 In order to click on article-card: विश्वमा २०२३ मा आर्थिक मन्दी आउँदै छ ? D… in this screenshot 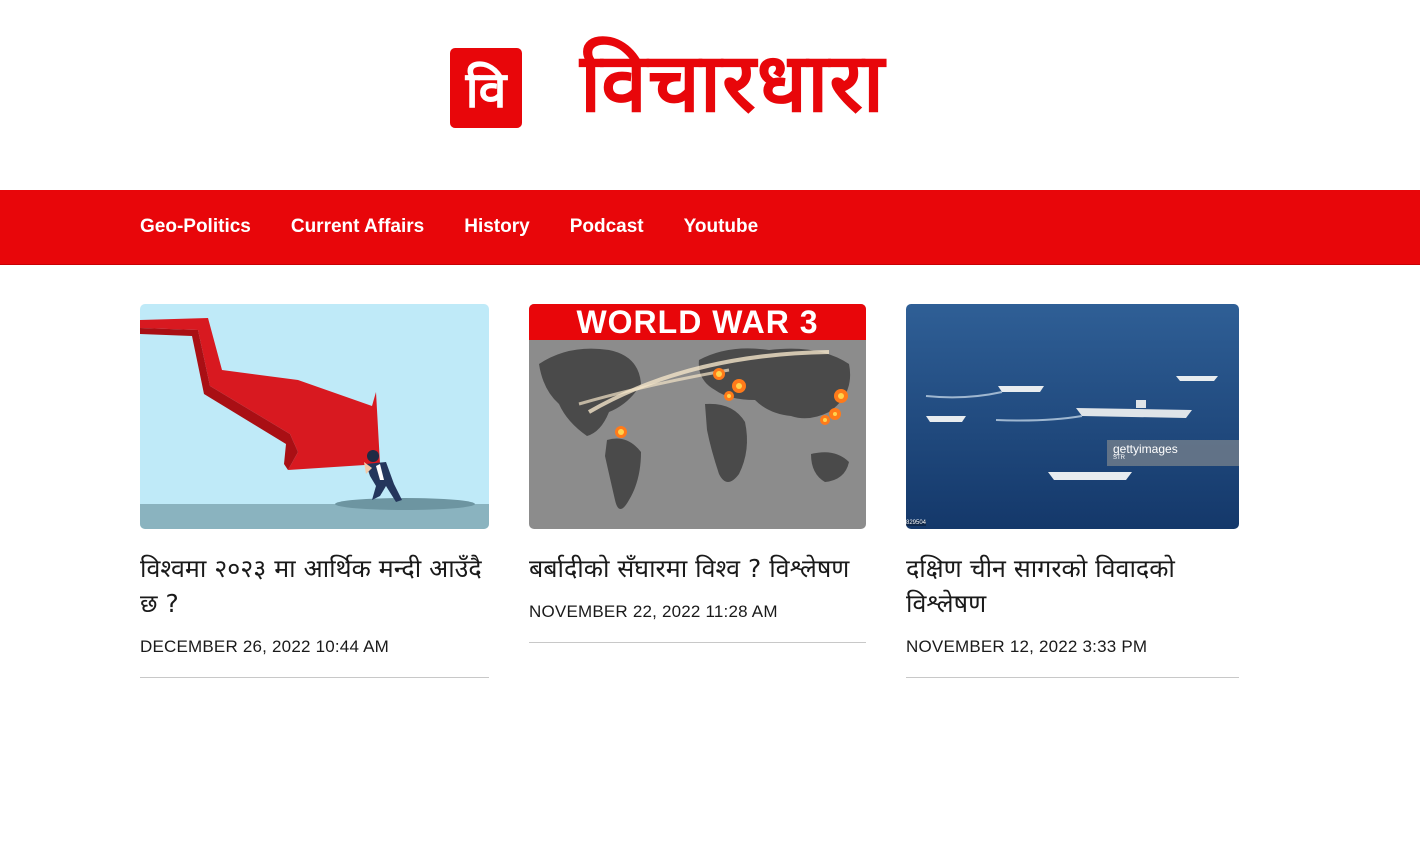, I will do `click(314, 491)`.